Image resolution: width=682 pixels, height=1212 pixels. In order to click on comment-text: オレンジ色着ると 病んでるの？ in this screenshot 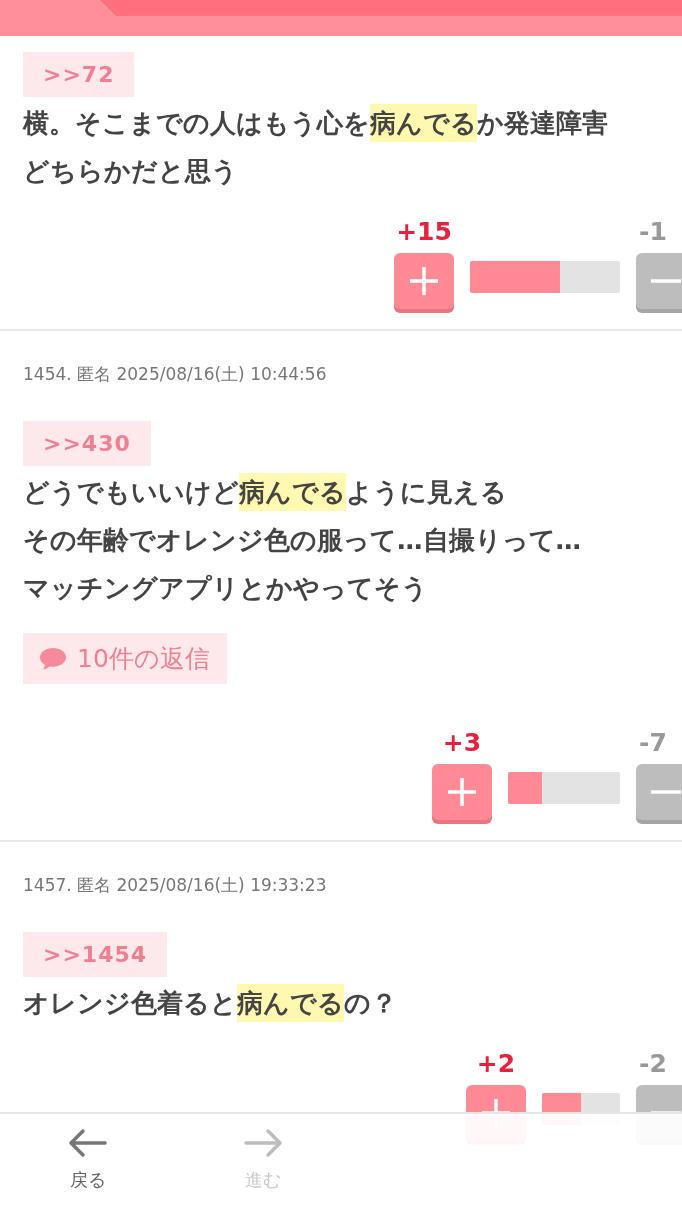, I will do `click(210, 1003)`.